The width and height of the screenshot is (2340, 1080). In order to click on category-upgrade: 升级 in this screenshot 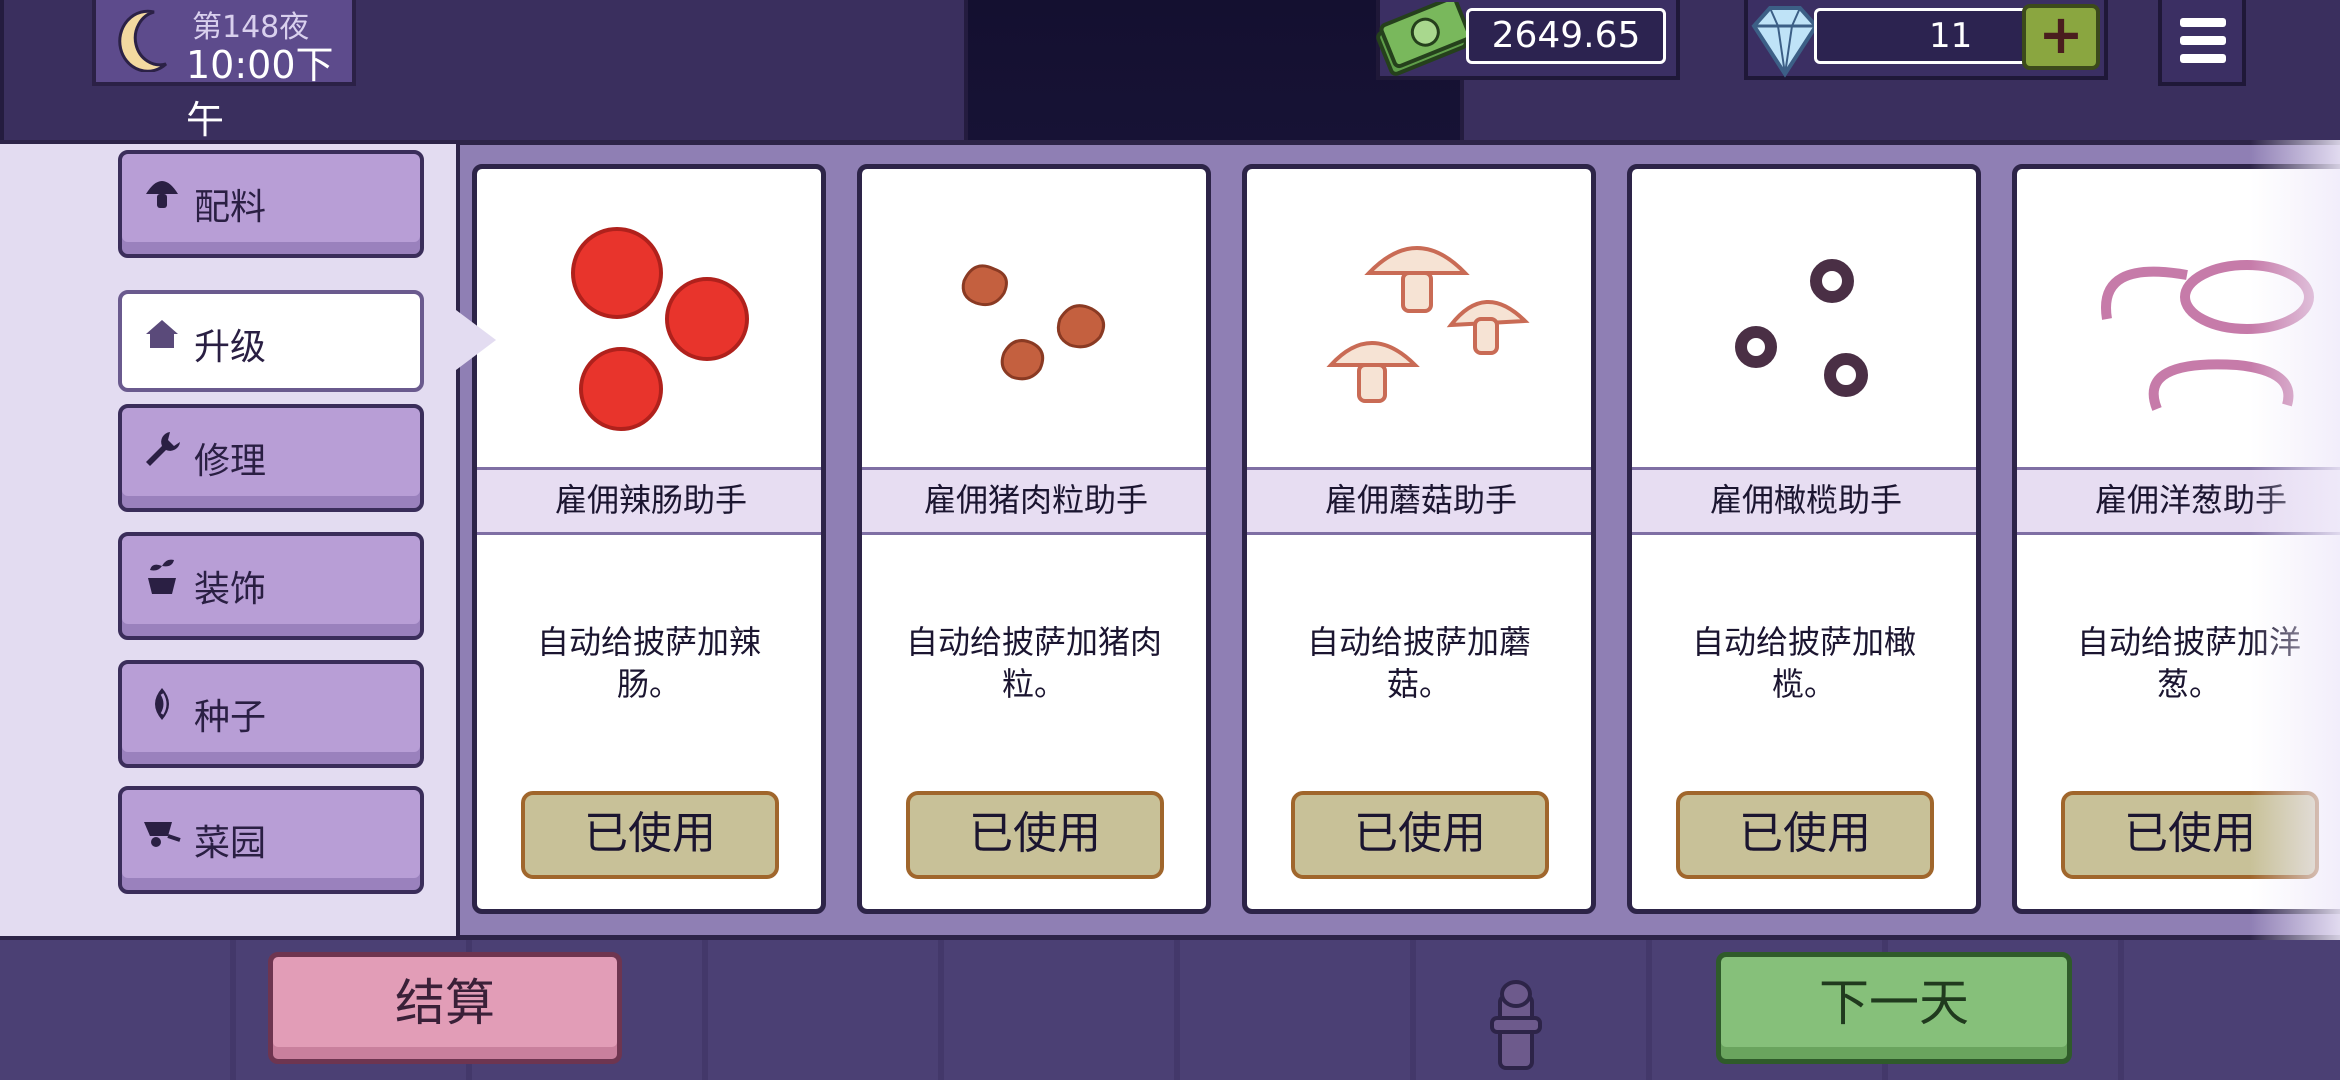, I will do `click(271, 341)`.